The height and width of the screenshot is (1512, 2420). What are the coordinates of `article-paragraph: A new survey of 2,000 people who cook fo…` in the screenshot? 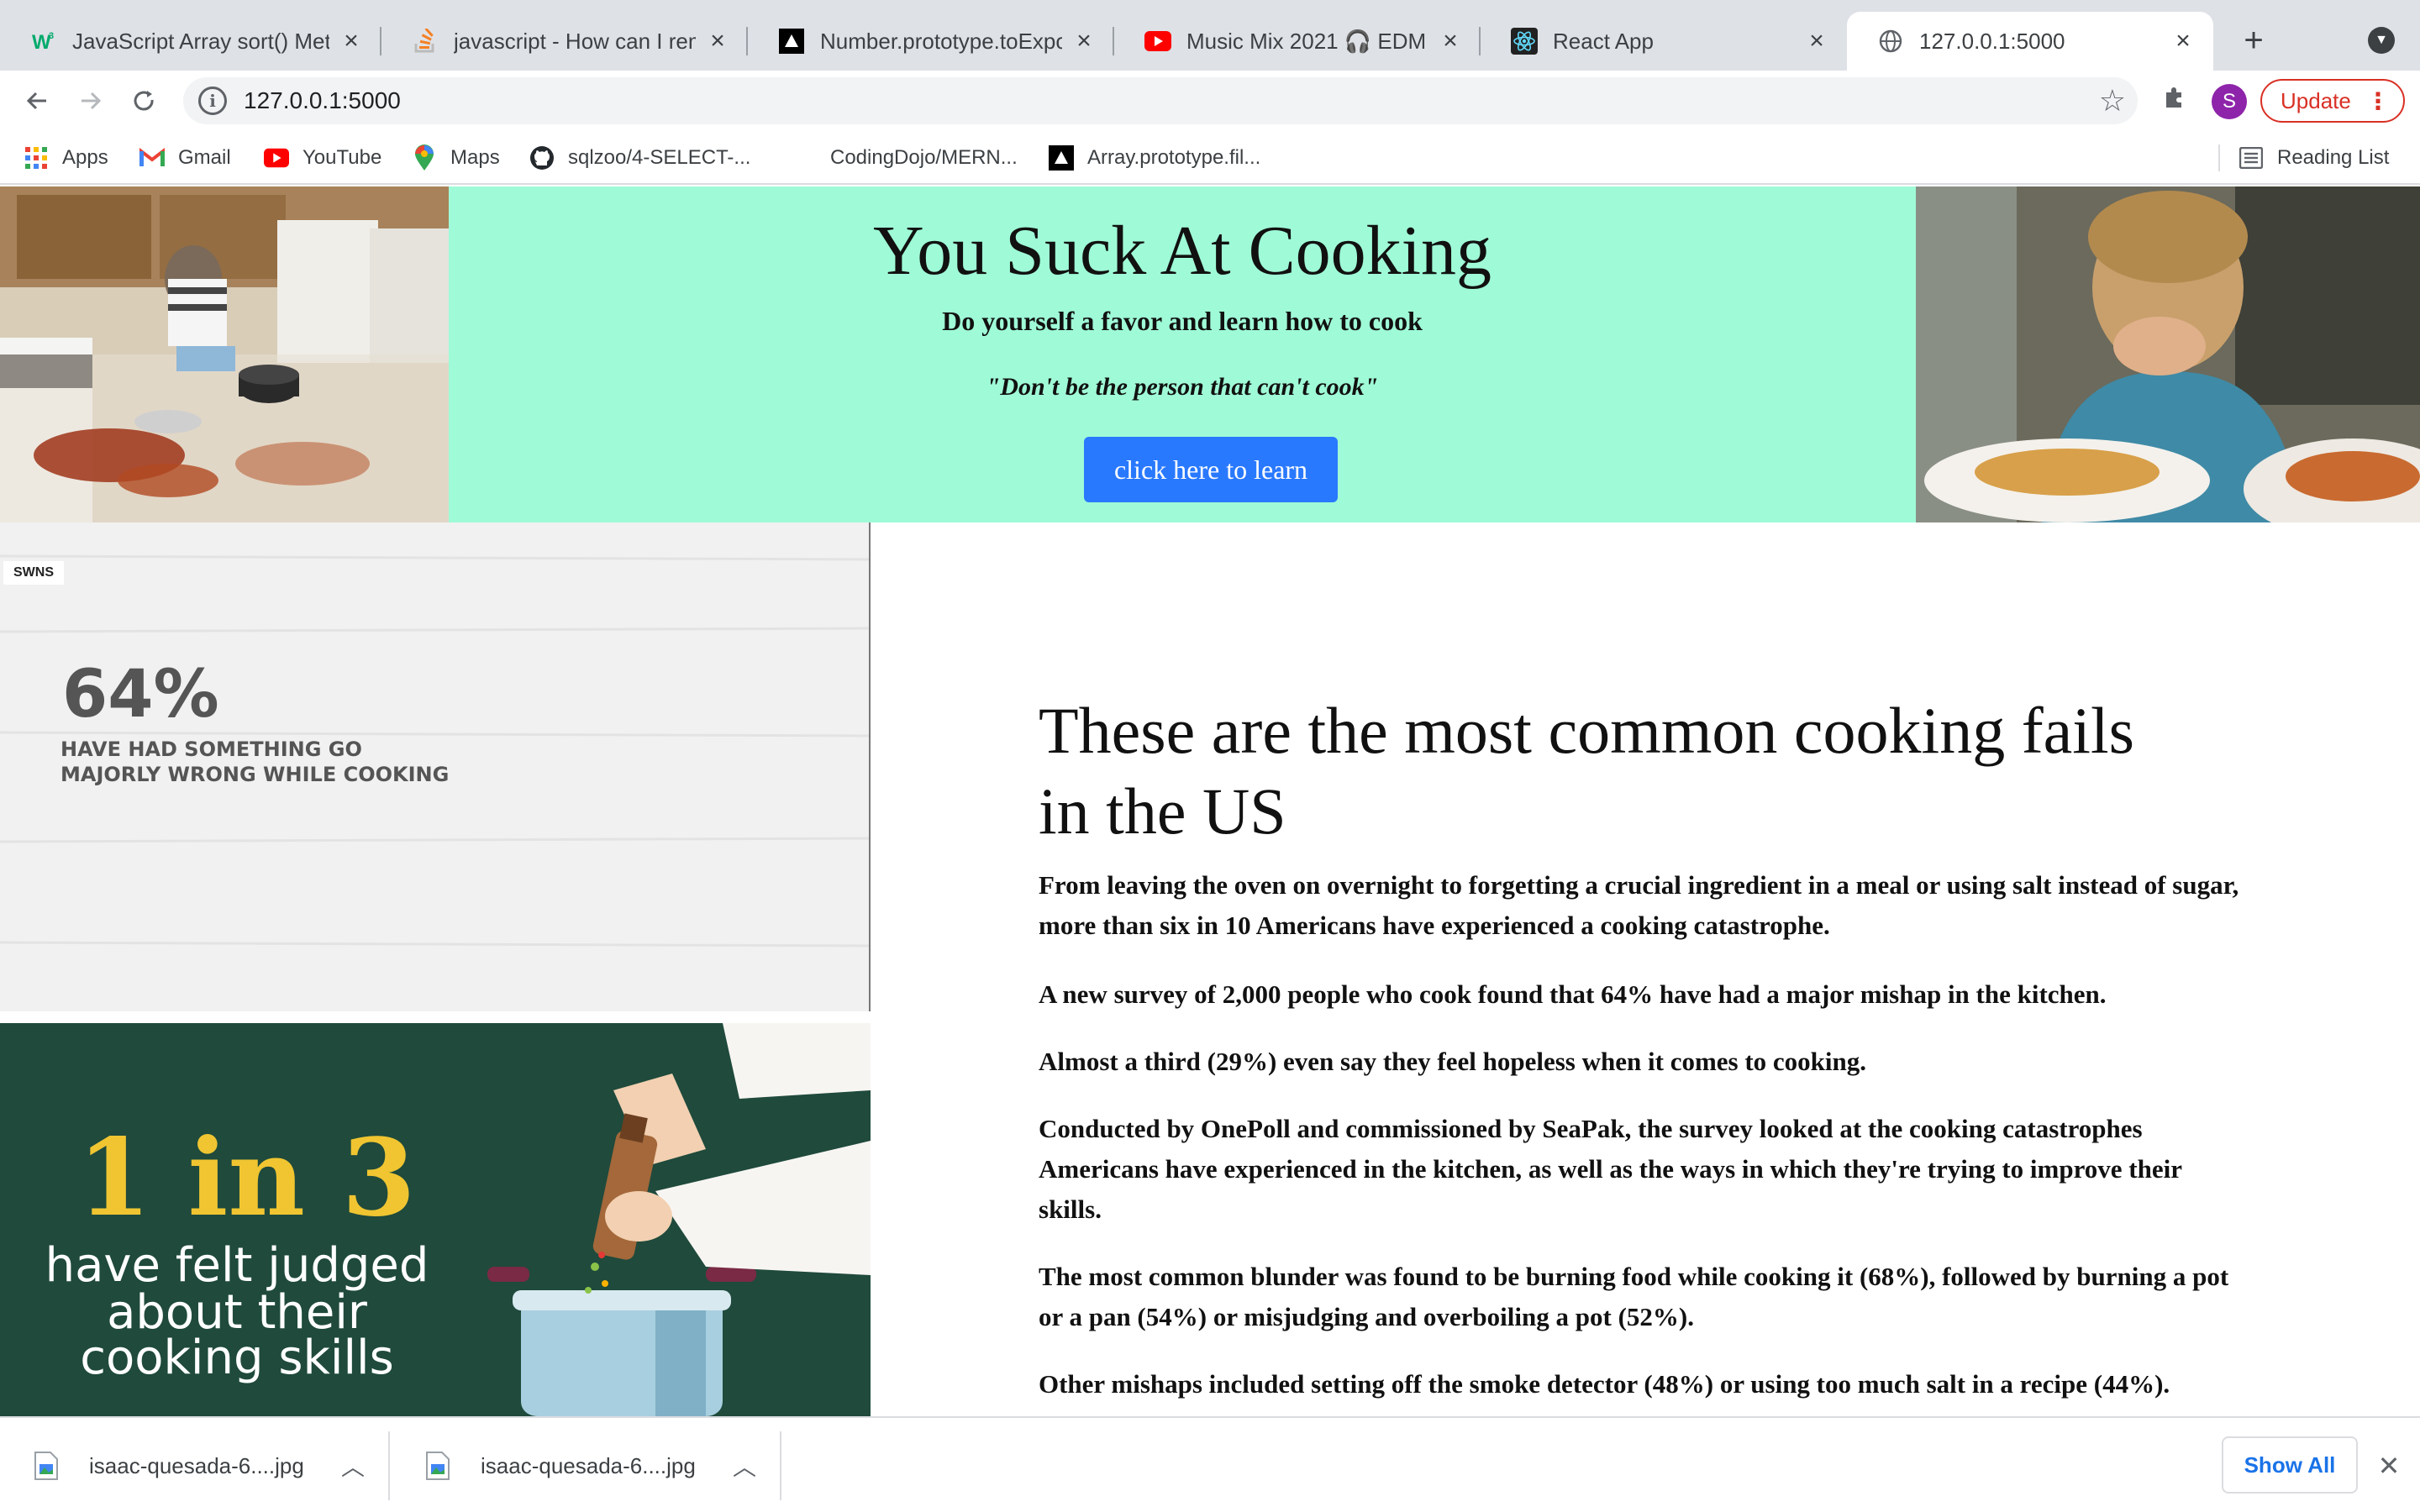 It's located at (1573, 994).